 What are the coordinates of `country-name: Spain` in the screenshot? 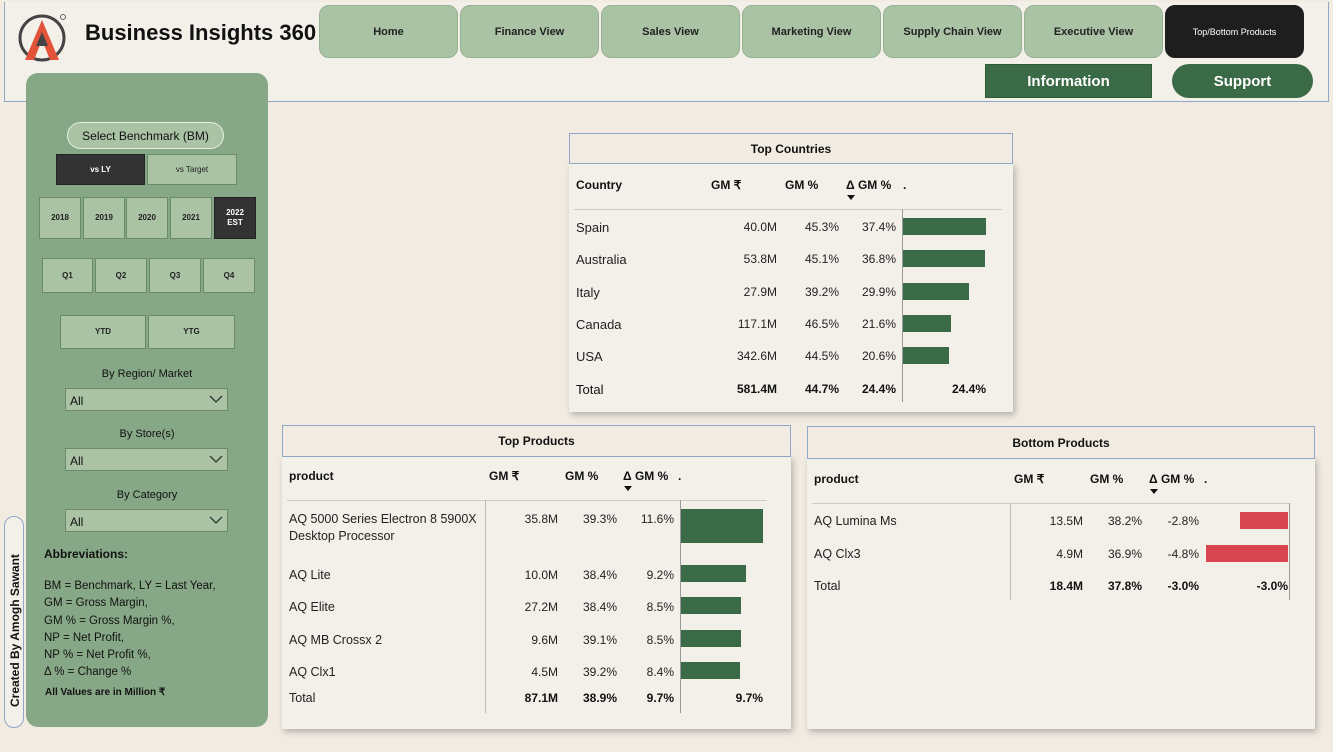 It's located at (592, 227).